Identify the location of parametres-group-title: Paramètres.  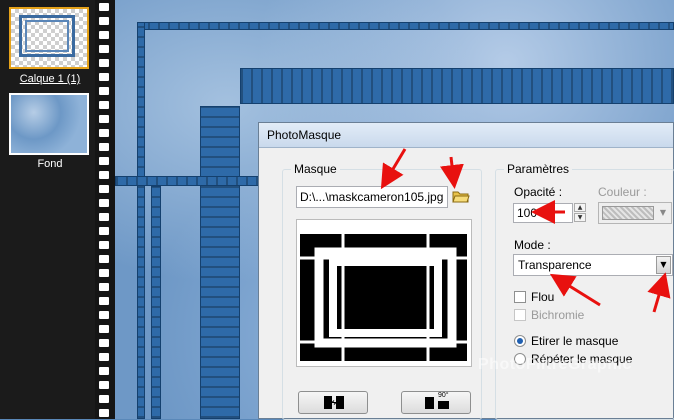
(538, 169).